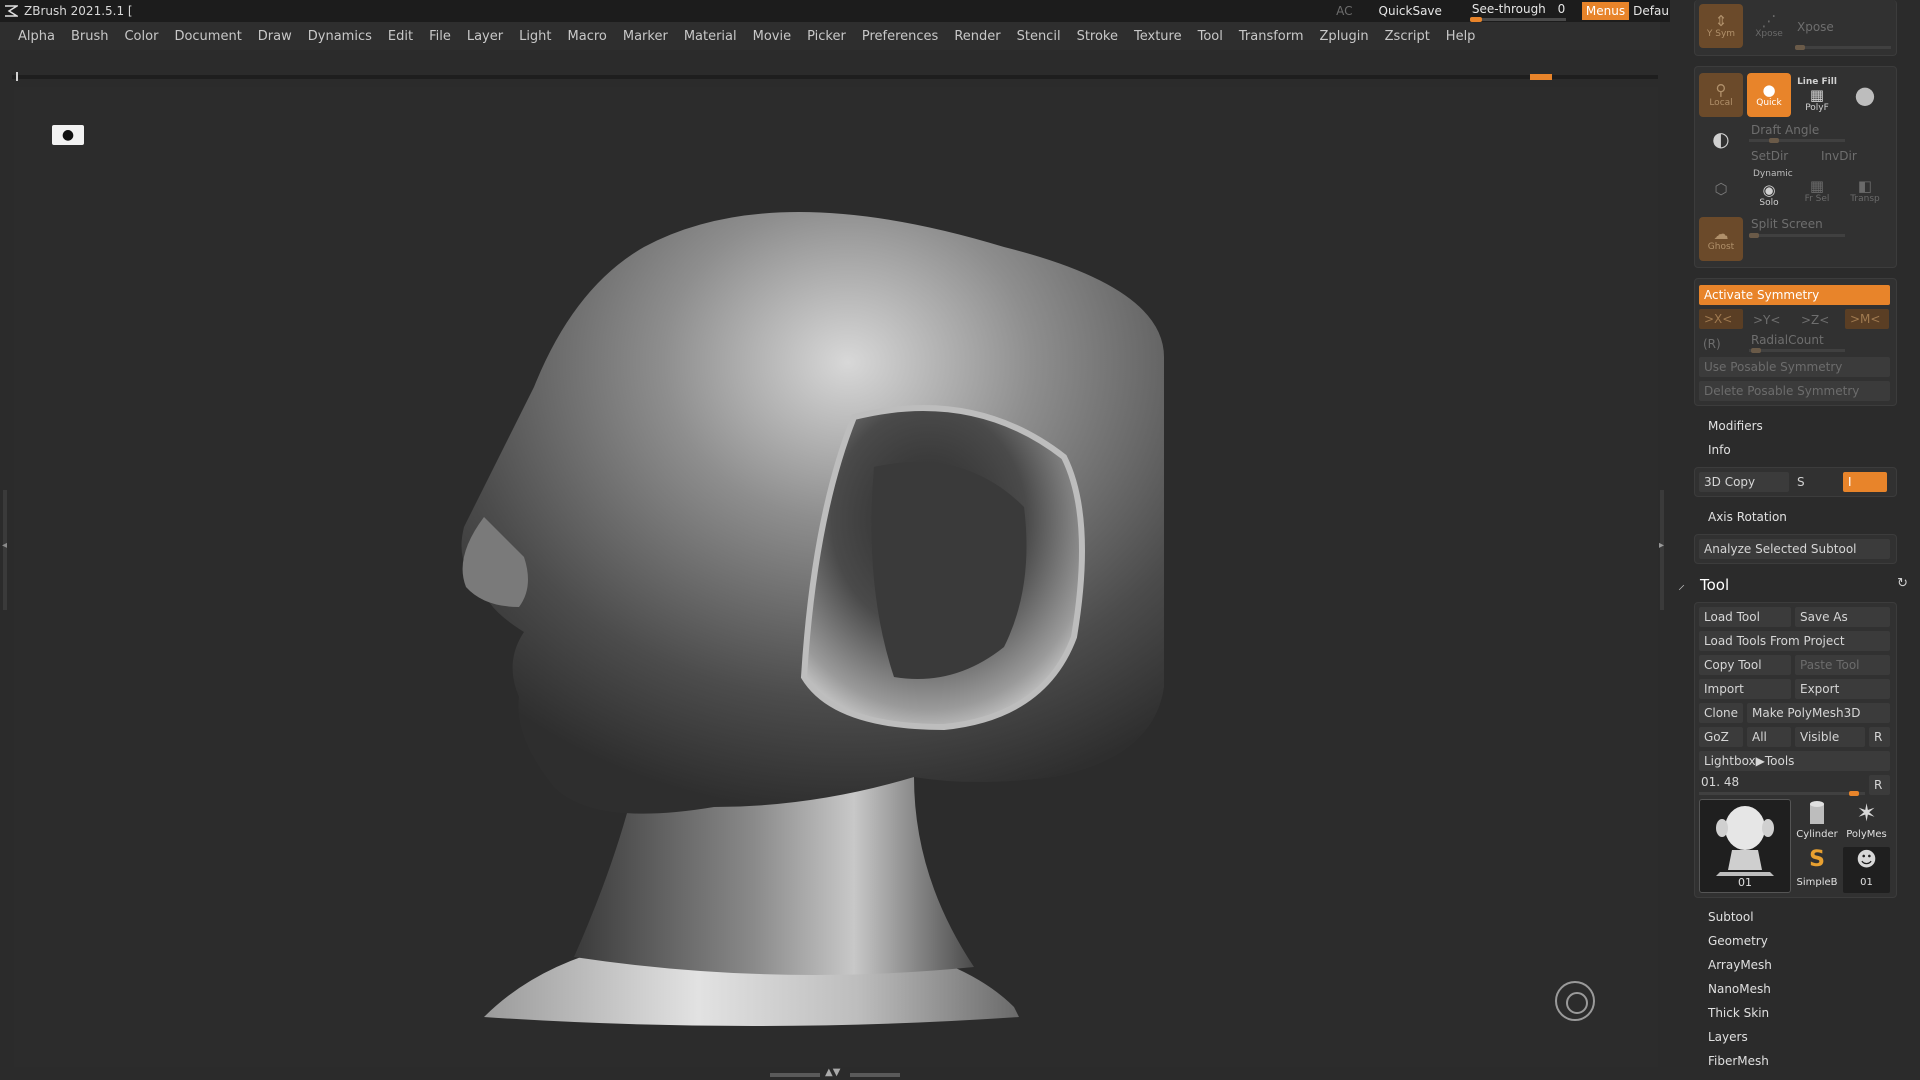  I want to click on material-sphere-button: ●, so click(1865, 95).